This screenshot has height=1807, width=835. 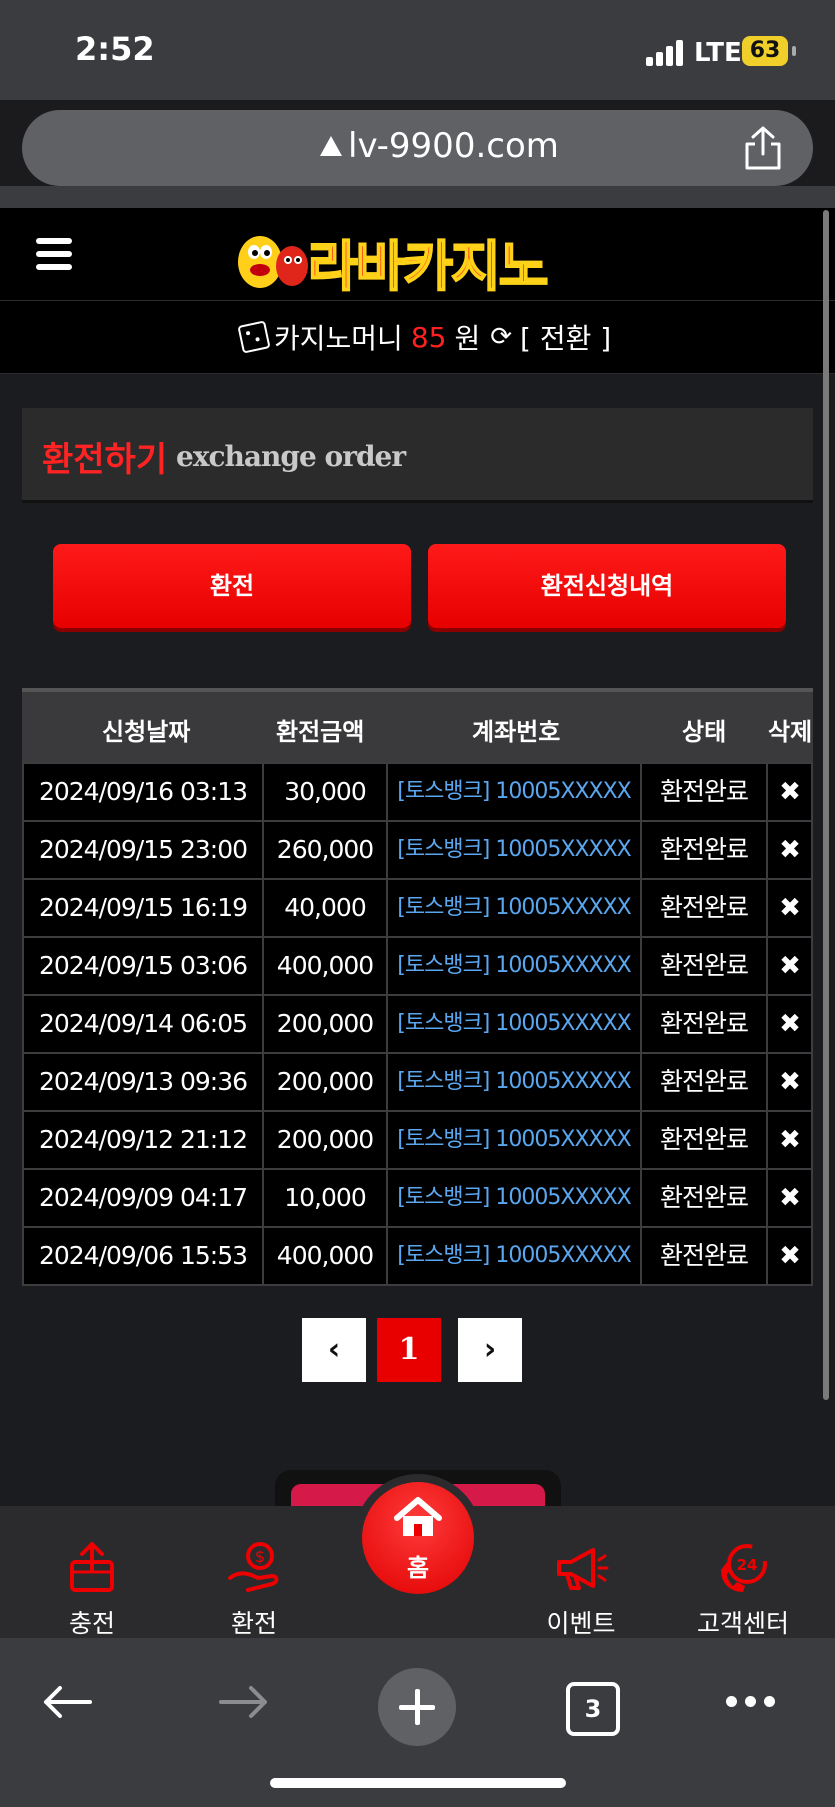 I want to click on row-date: 2024/09/12 21:12, so click(x=144, y=1140).